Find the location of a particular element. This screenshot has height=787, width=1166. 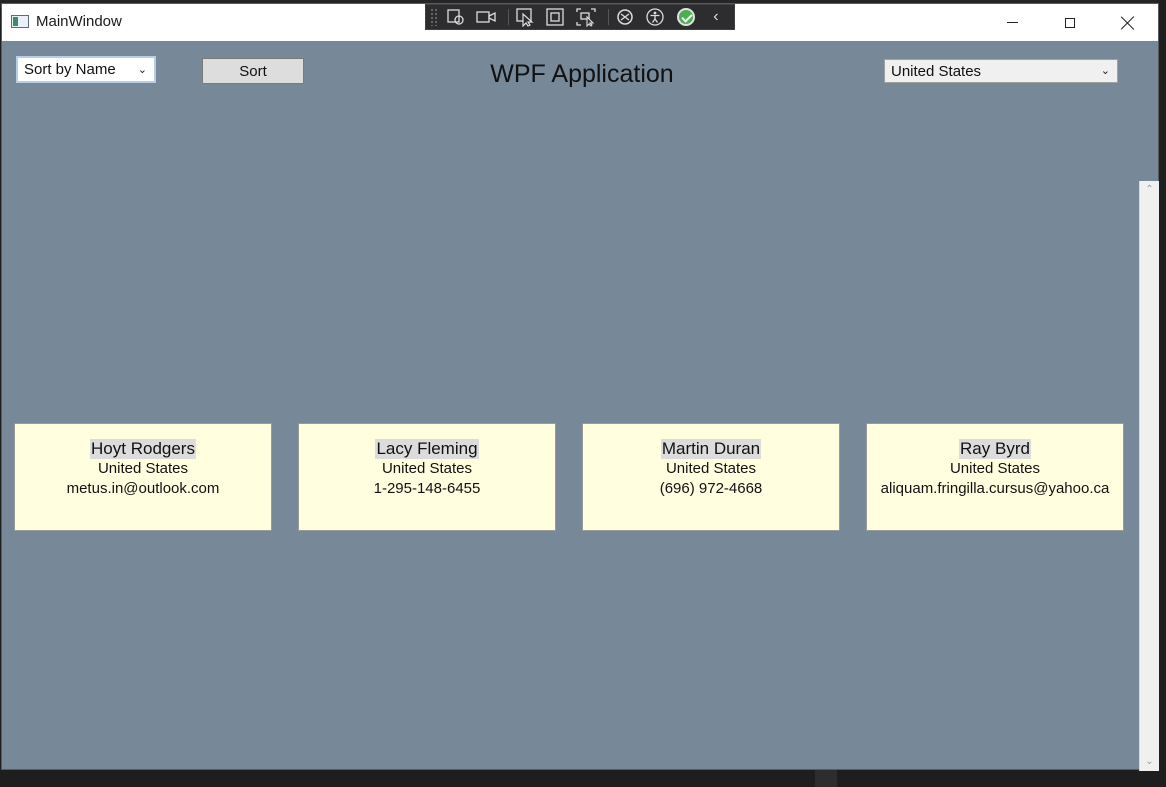

app-window-icon is located at coordinates (20, 21).